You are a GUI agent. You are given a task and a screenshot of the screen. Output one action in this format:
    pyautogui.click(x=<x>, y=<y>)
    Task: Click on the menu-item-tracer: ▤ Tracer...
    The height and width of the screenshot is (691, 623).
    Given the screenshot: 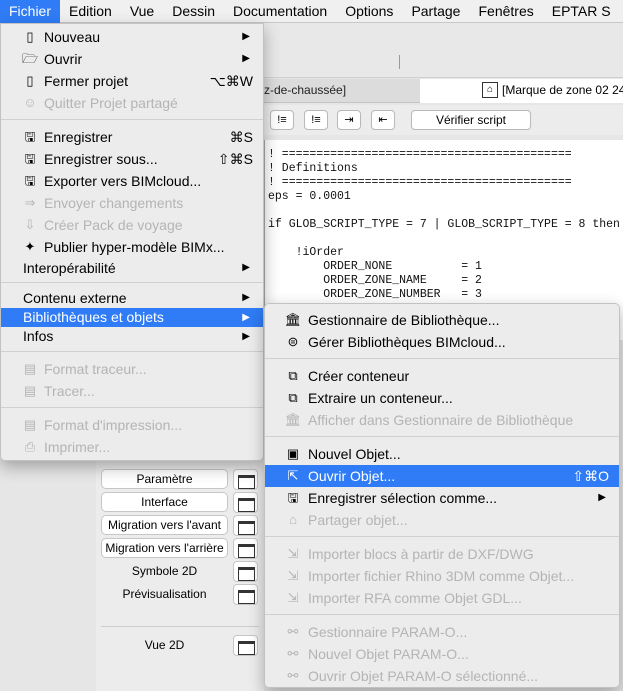 What is the action you would take?
    pyautogui.click(x=132, y=391)
    